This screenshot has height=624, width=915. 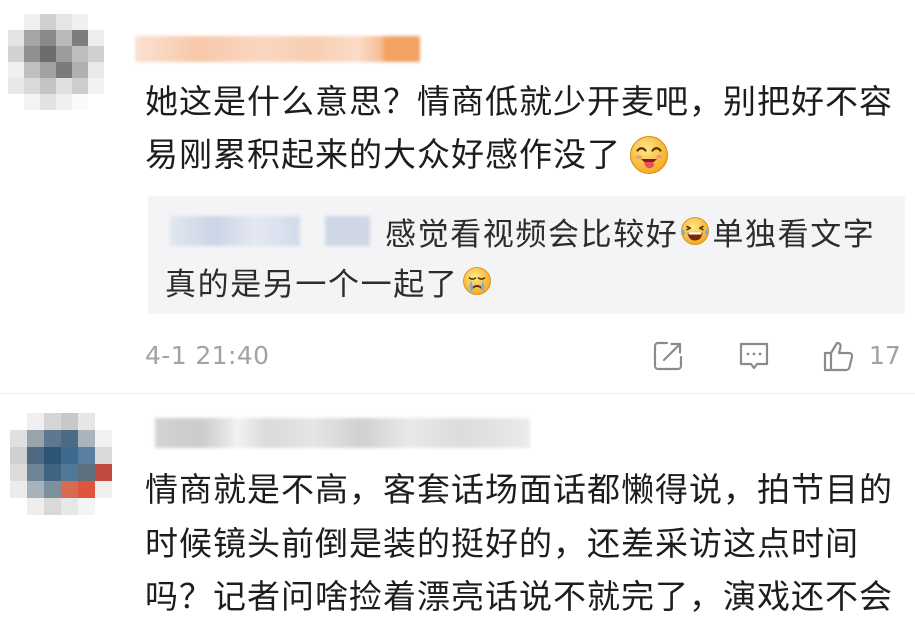 What do you see at coordinates (861, 356) in the screenshot?
I see `like-button: 17` at bounding box center [861, 356].